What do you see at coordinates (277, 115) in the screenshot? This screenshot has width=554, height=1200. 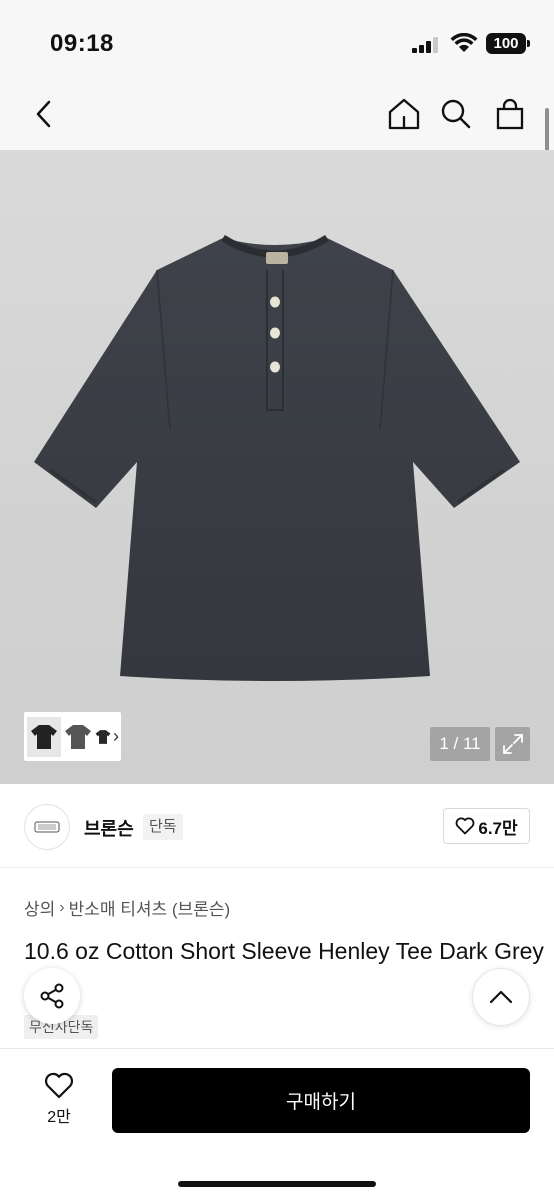 I see `top-nav` at bounding box center [277, 115].